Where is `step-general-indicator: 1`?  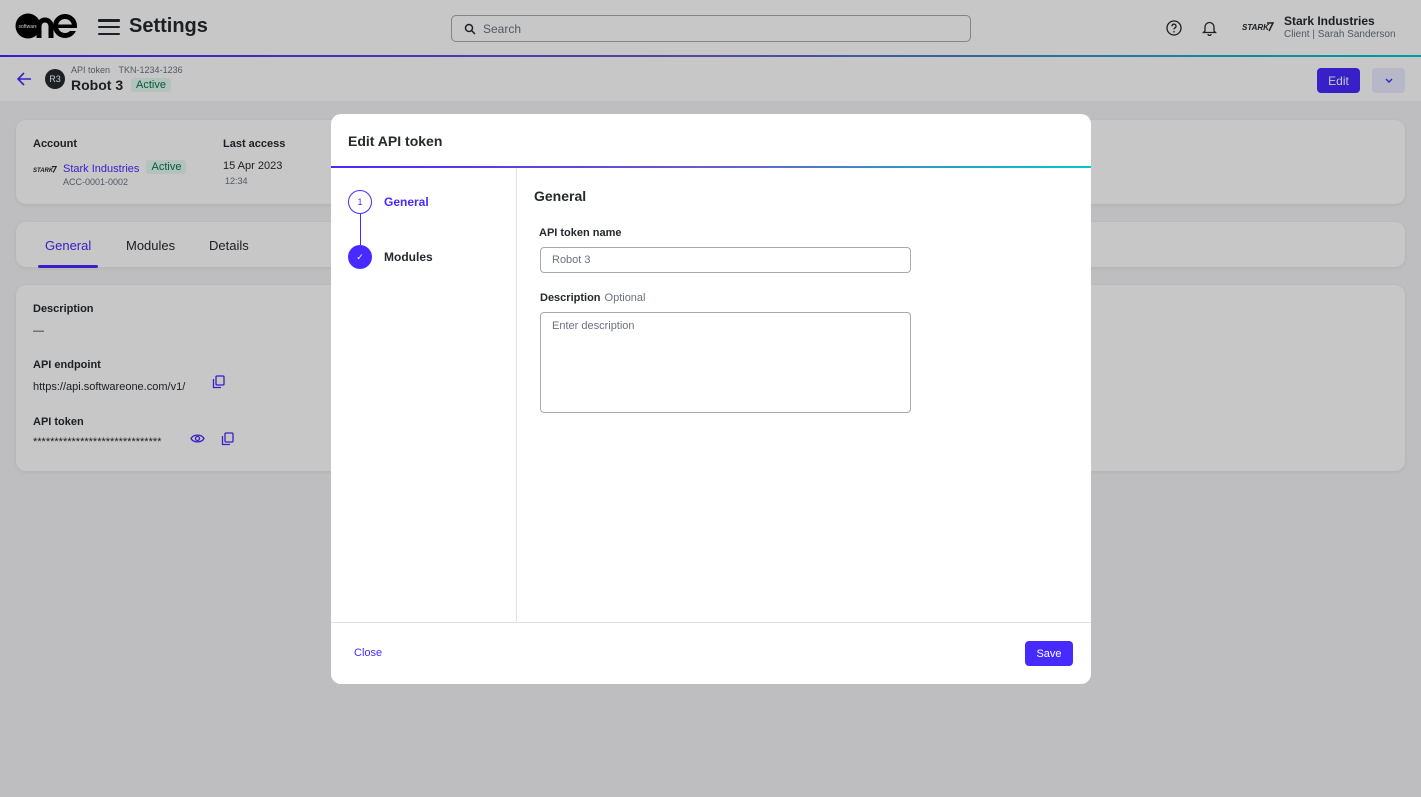
step-general-indicator: 1 is located at coordinates (360, 202).